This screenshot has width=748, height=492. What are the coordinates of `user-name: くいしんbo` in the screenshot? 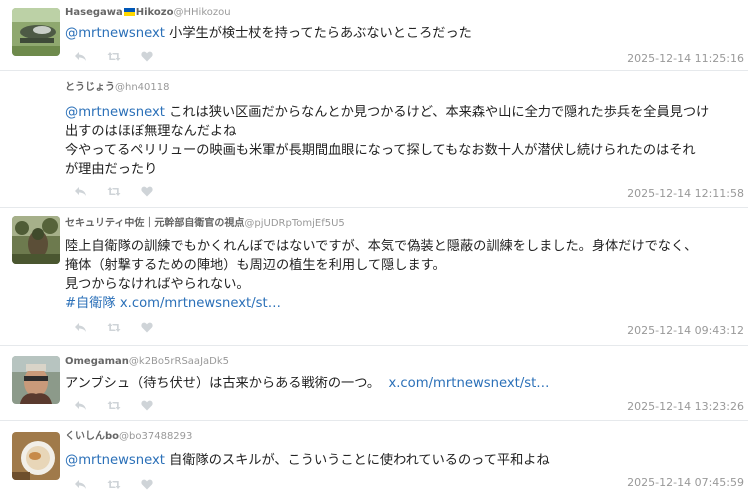 It's located at (92, 436).